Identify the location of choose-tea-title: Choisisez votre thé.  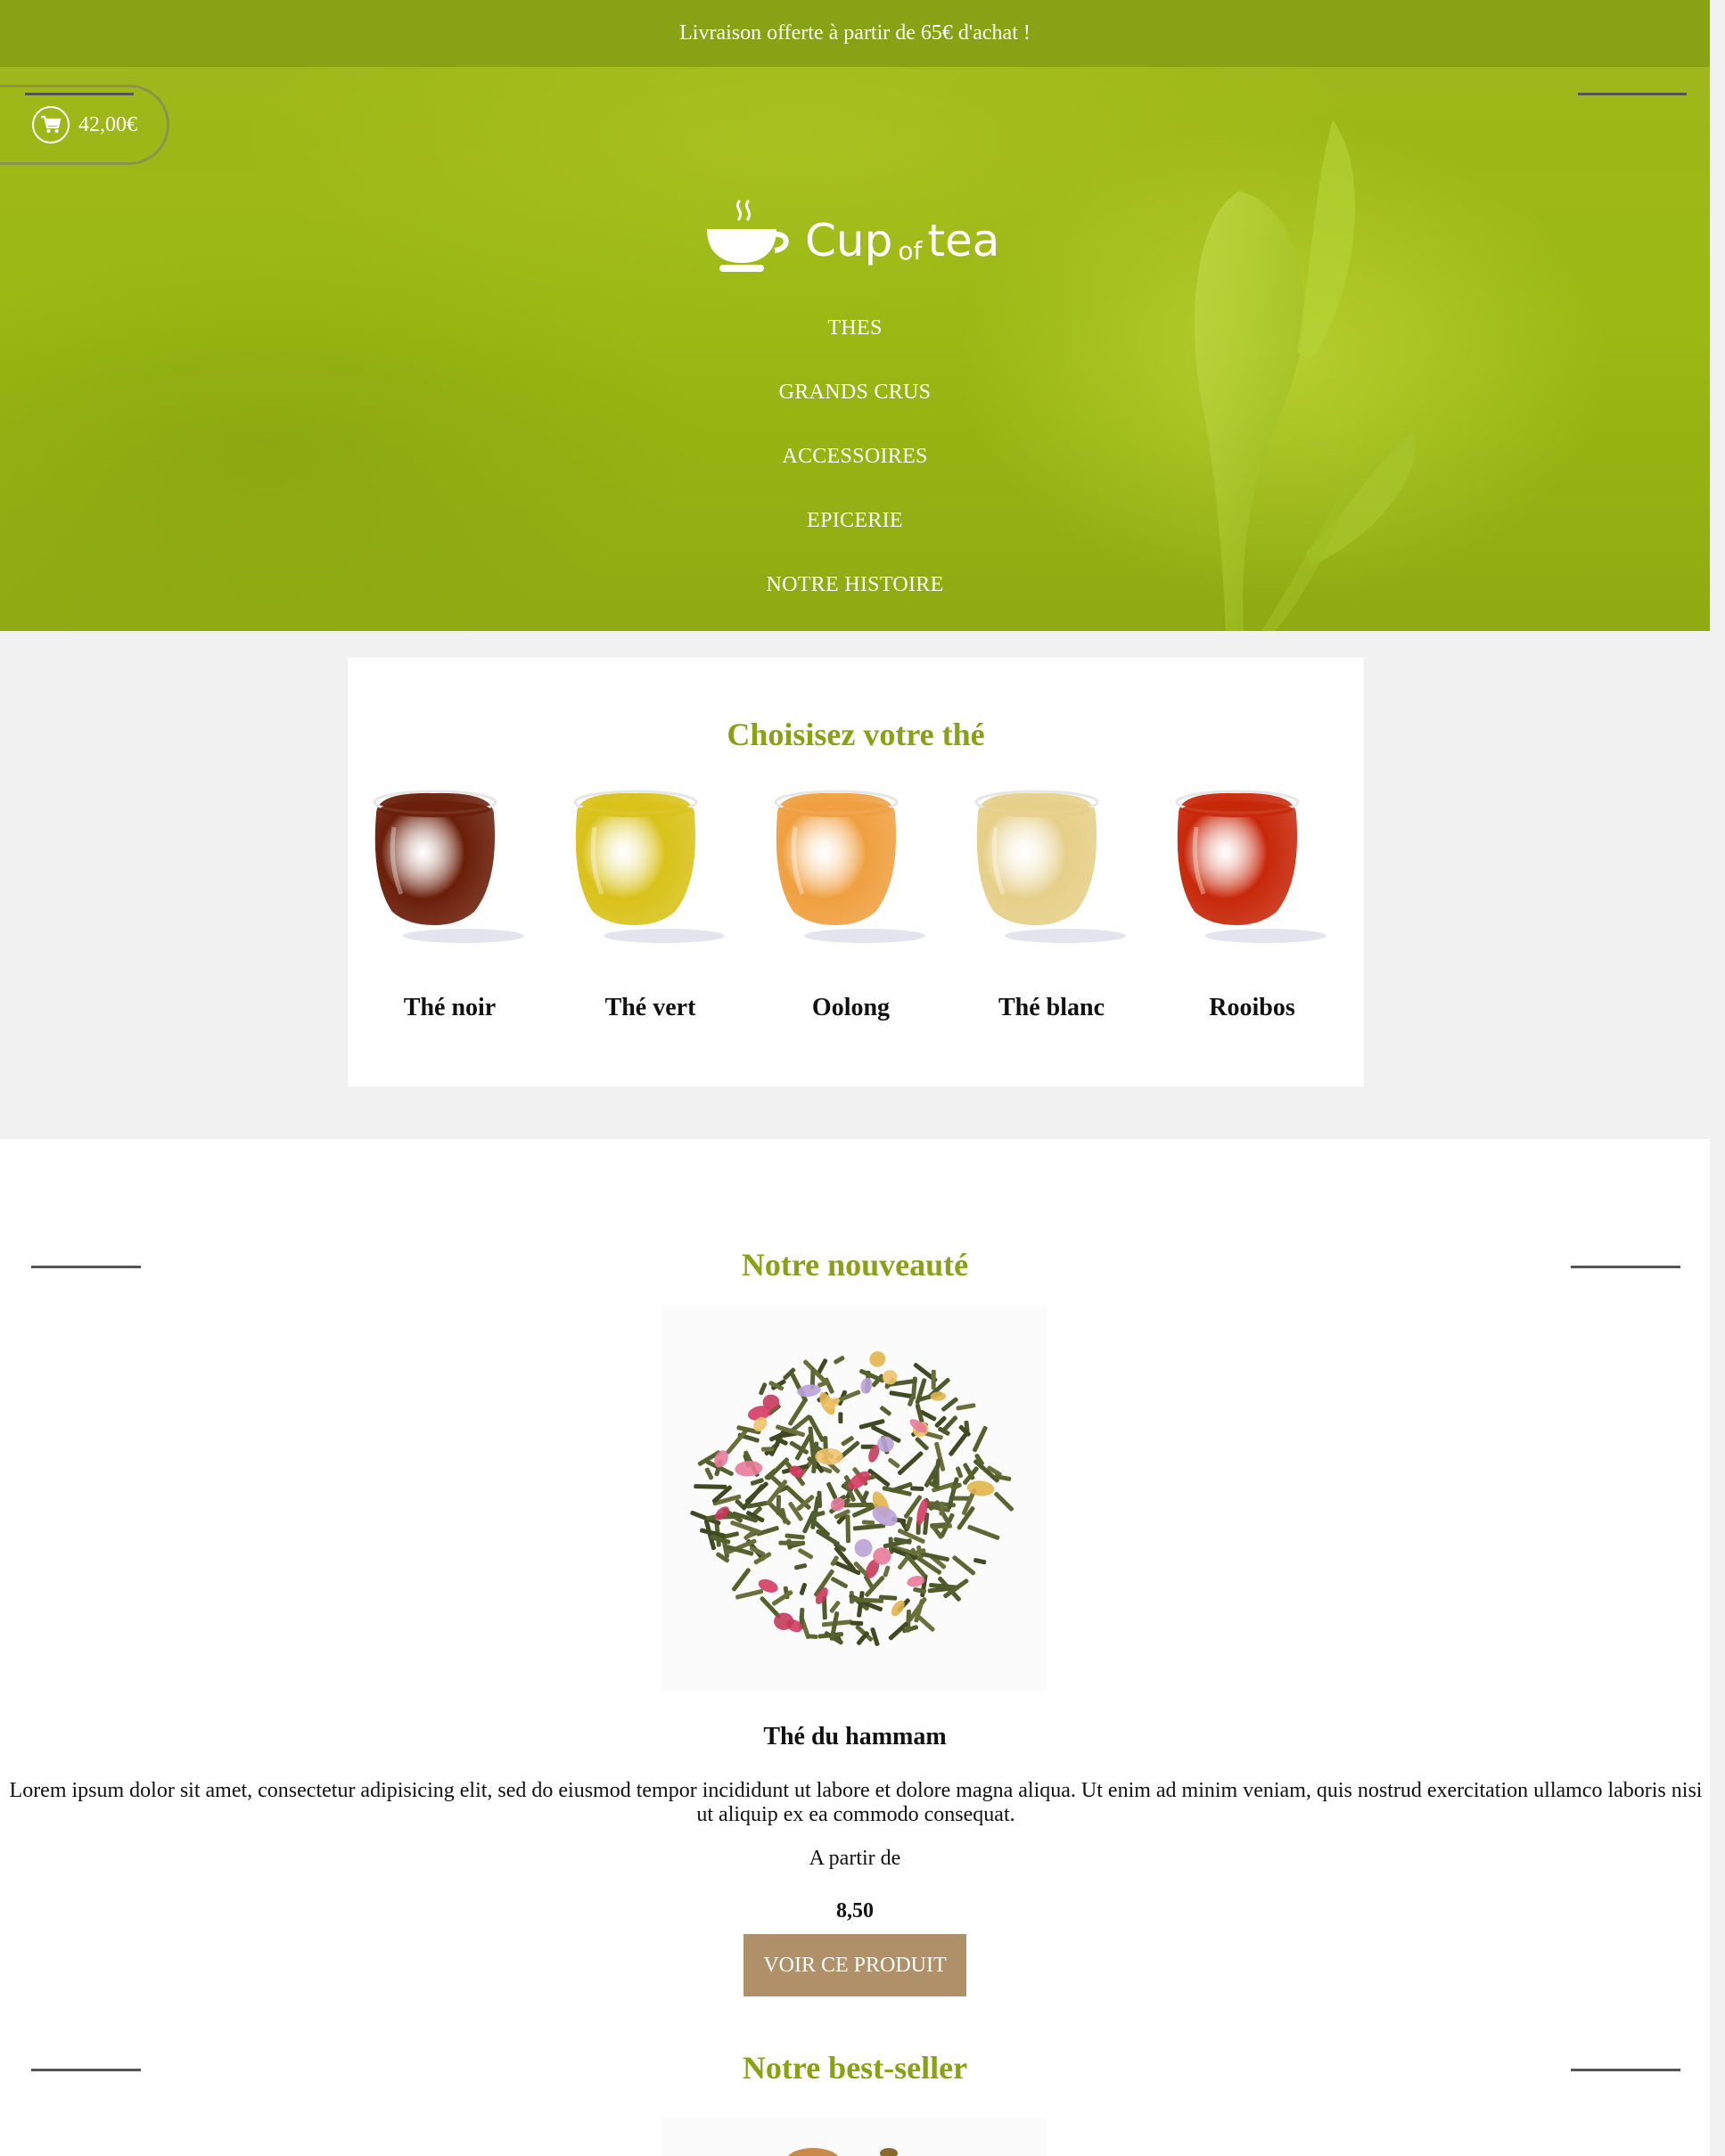
(856, 734).